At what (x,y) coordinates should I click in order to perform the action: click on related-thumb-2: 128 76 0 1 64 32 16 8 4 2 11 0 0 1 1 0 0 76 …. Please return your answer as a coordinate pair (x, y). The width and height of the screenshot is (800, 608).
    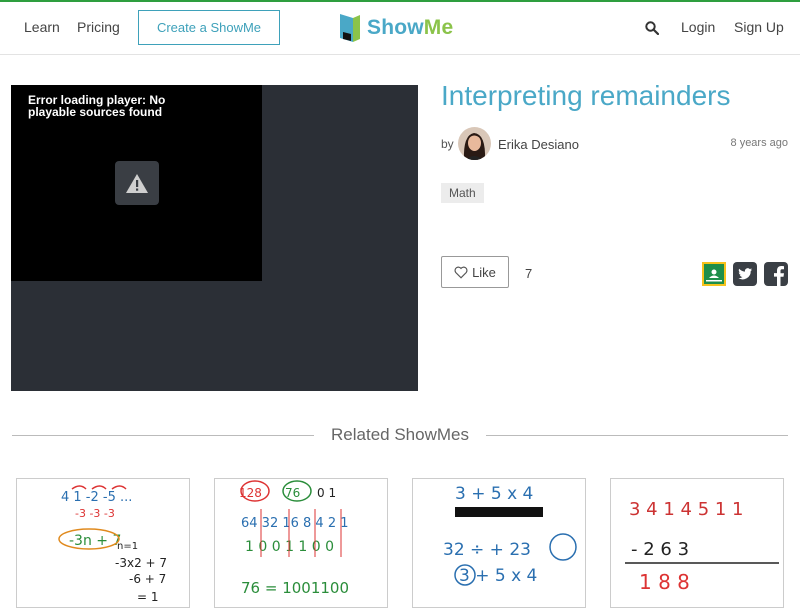
    Looking at the image, I should click on (301, 543).